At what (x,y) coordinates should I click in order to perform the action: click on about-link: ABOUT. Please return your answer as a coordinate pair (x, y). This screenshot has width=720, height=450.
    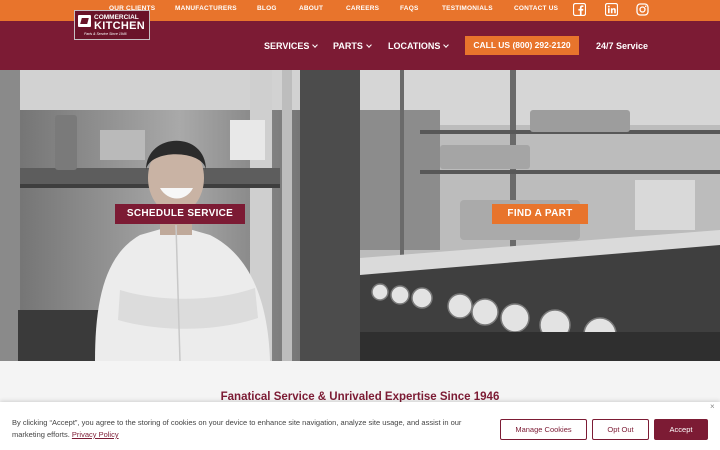
    Looking at the image, I should click on (311, 8).